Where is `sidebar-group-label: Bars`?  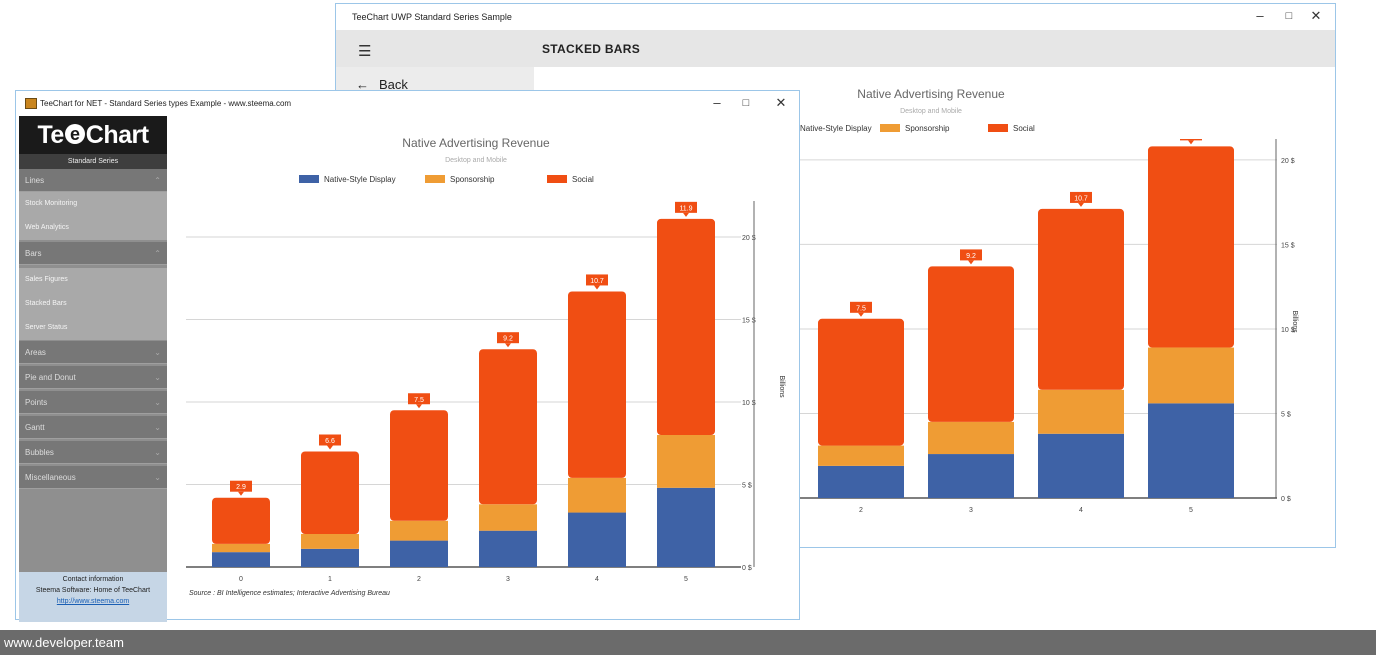 sidebar-group-label: Bars is located at coordinates (33, 253).